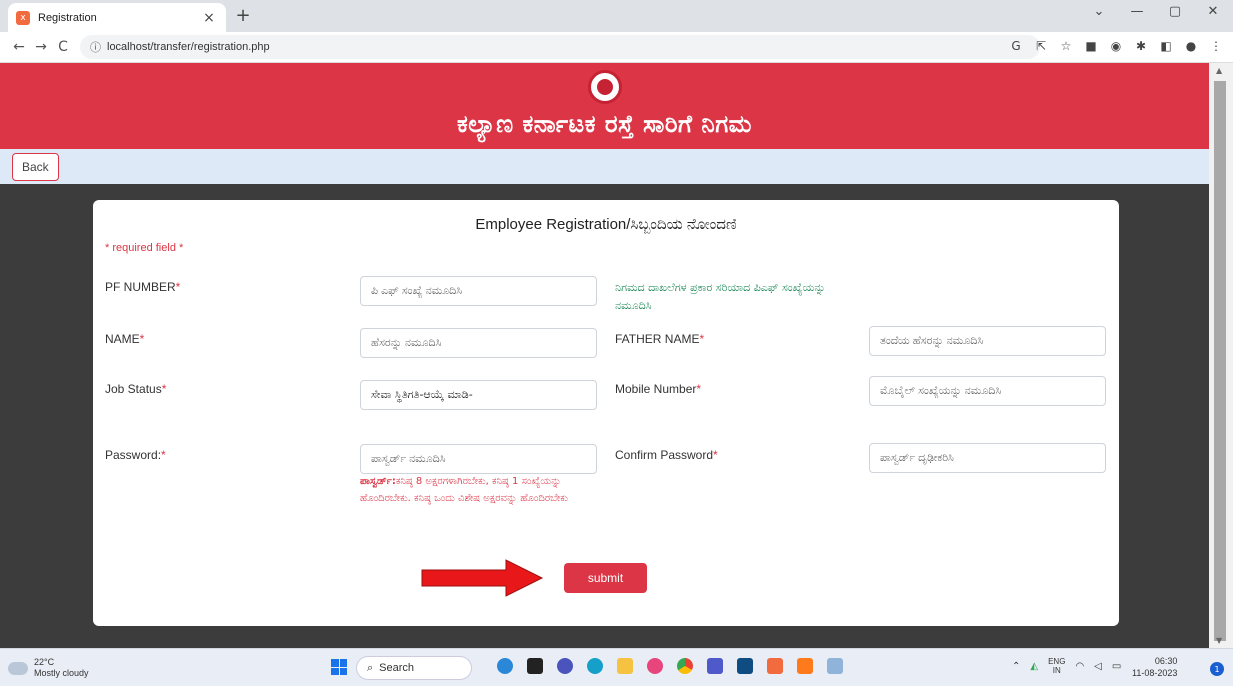  Describe the element at coordinates (478, 291) in the screenshot. I see `pf-number-input` at that location.